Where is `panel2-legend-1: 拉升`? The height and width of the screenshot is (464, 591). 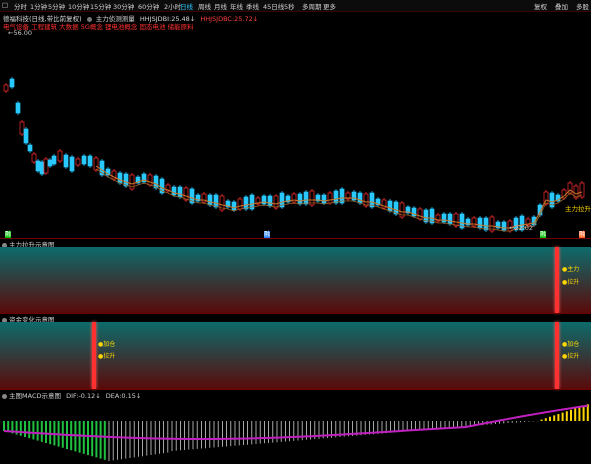
panel2-legend-1: 拉升 is located at coordinates (573, 282).